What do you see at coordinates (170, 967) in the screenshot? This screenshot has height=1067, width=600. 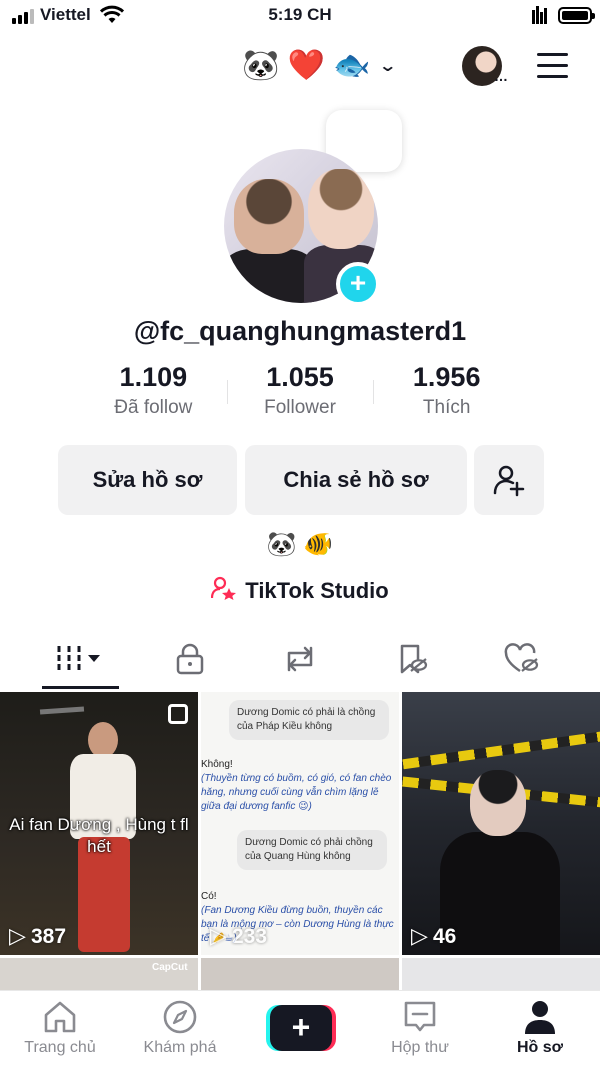 I see `capcut-watermark: CapCut` at bounding box center [170, 967].